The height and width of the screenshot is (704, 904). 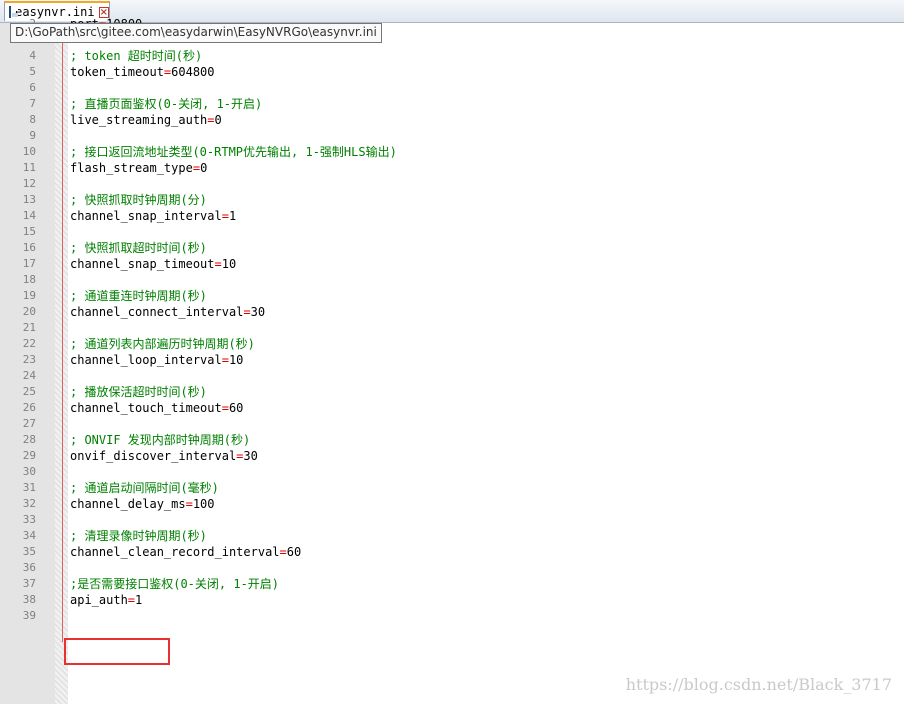 I want to click on key-value-pair: token_timeout=604800, so click(x=142, y=72).